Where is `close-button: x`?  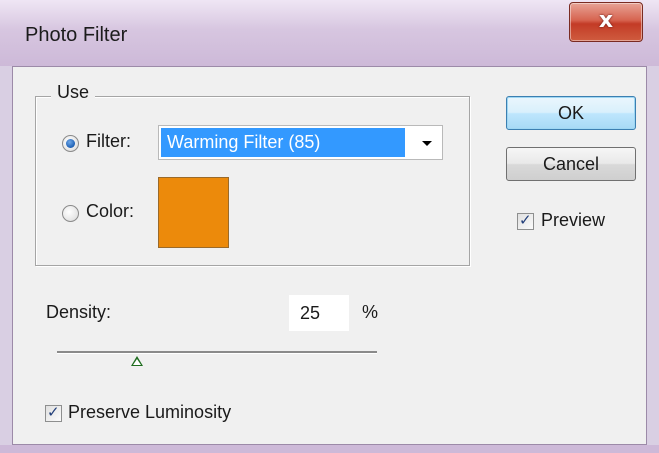
close-button: x is located at coordinates (606, 22).